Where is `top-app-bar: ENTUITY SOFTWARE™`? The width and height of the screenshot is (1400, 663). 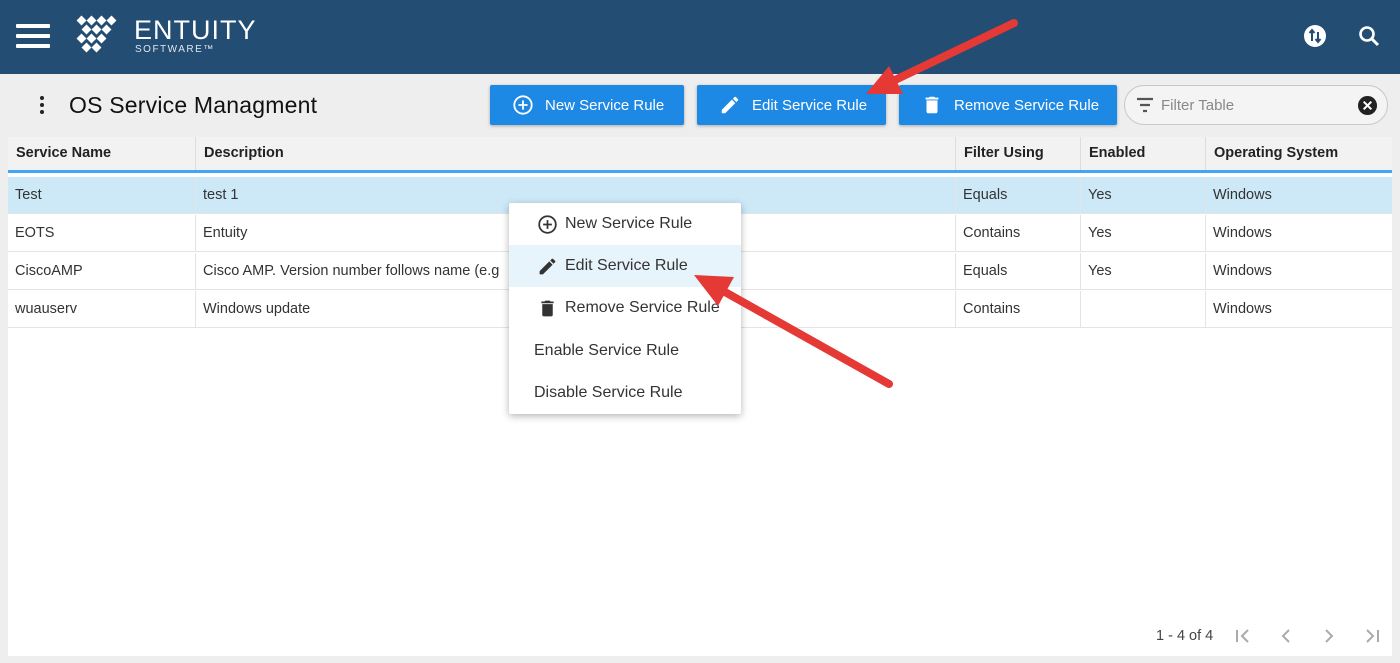 top-app-bar: ENTUITY SOFTWARE™ is located at coordinates (700, 37).